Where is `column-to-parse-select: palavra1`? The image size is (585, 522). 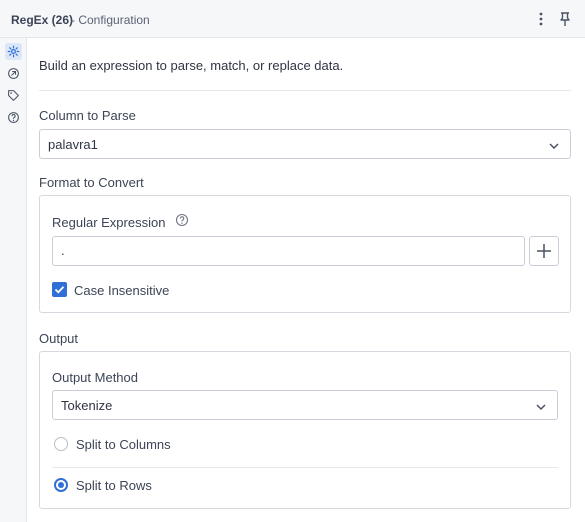
column-to-parse-select: palavra1 is located at coordinates (305, 144).